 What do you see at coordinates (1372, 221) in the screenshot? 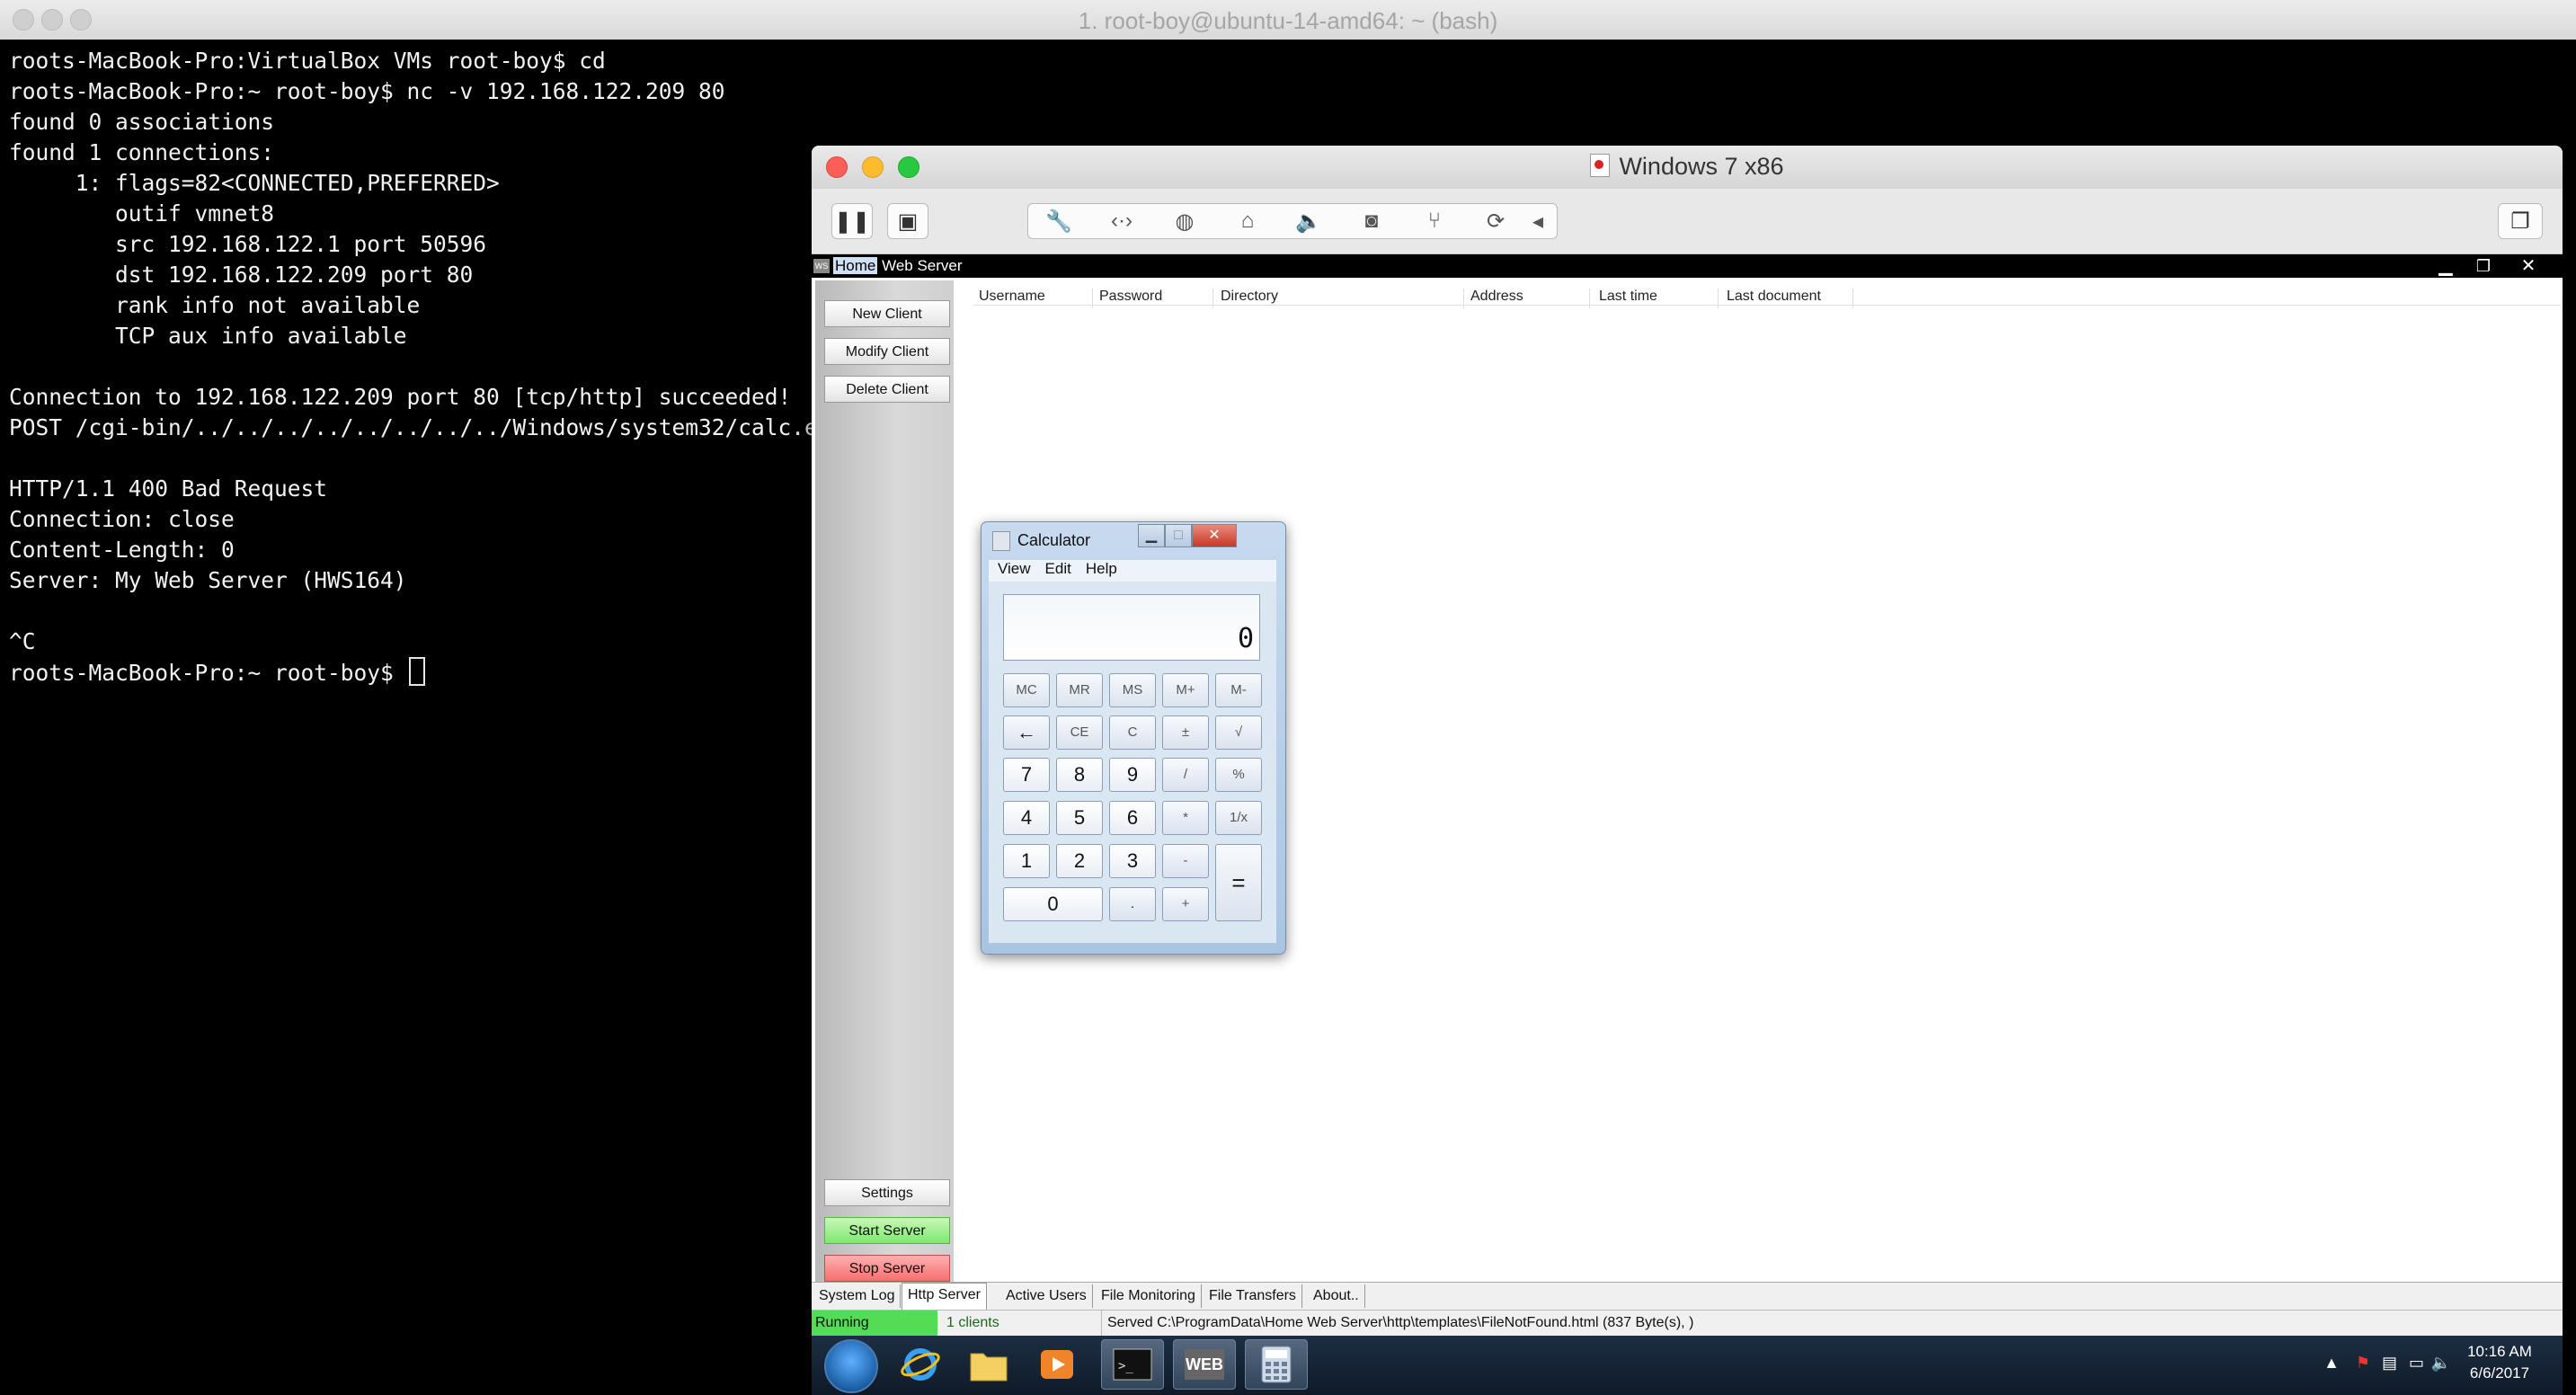
I see `capture-icon: ◙` at bounding box center [1372, 221].